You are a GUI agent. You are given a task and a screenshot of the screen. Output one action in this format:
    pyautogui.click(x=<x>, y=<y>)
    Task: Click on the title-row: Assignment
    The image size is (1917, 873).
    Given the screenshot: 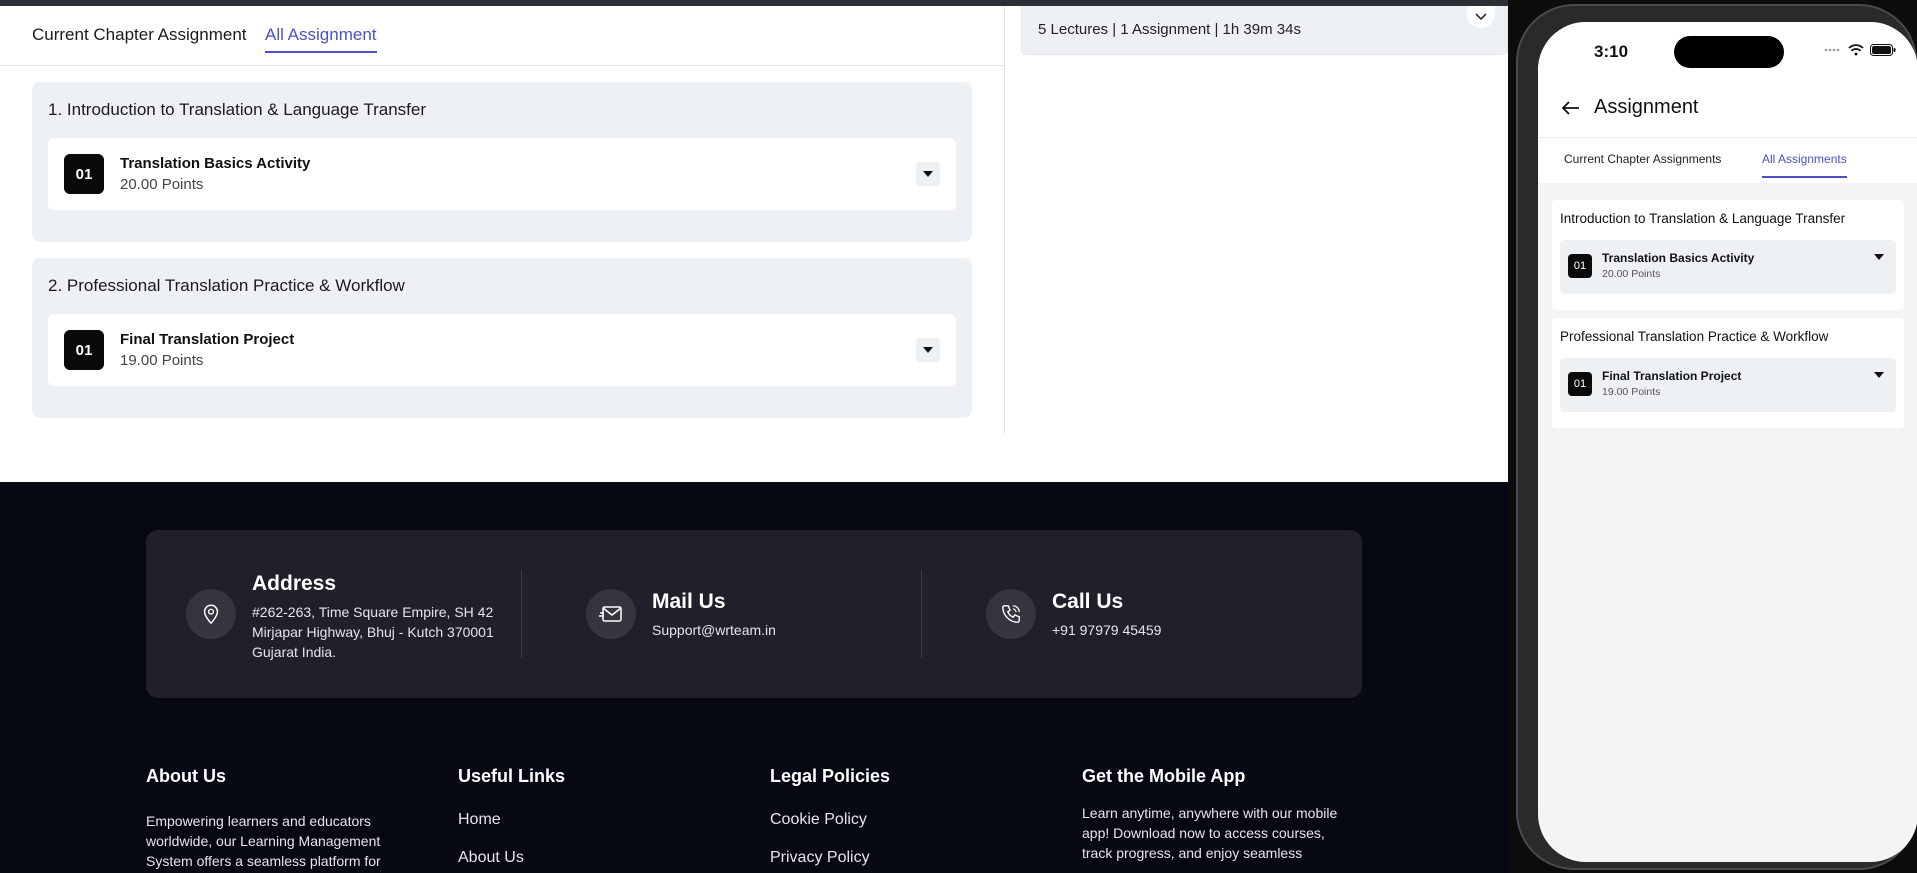 What is the action you would take?
    pyautogui.click(x=1630, y=107)
    